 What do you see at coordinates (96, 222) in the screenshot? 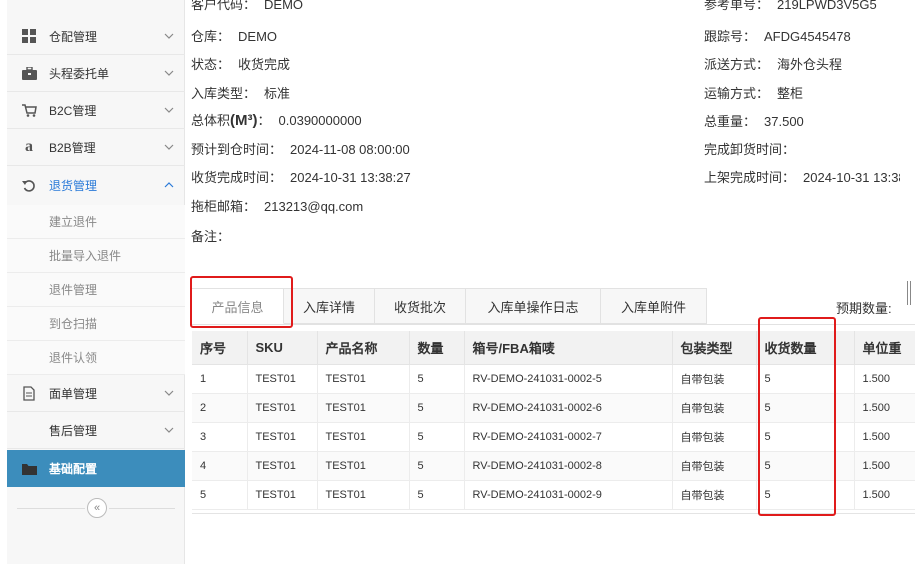
I see `sidebar-subitem-create-return: 建立退件` at bounding box center [96, 222].